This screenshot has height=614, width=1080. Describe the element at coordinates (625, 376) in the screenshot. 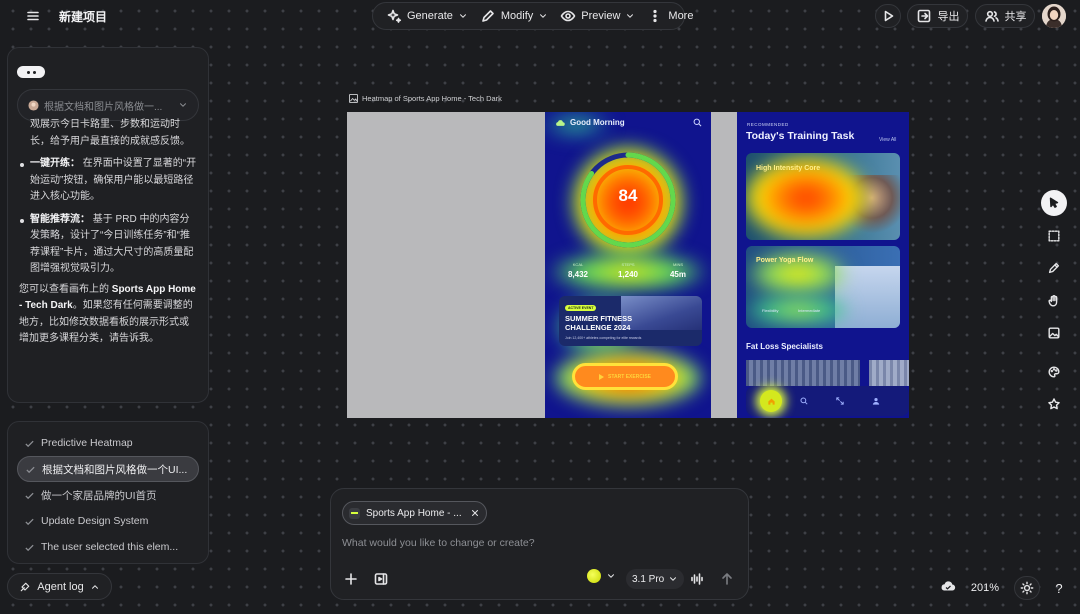

I see `start-exercise-button: START EXERCISE` at that location.